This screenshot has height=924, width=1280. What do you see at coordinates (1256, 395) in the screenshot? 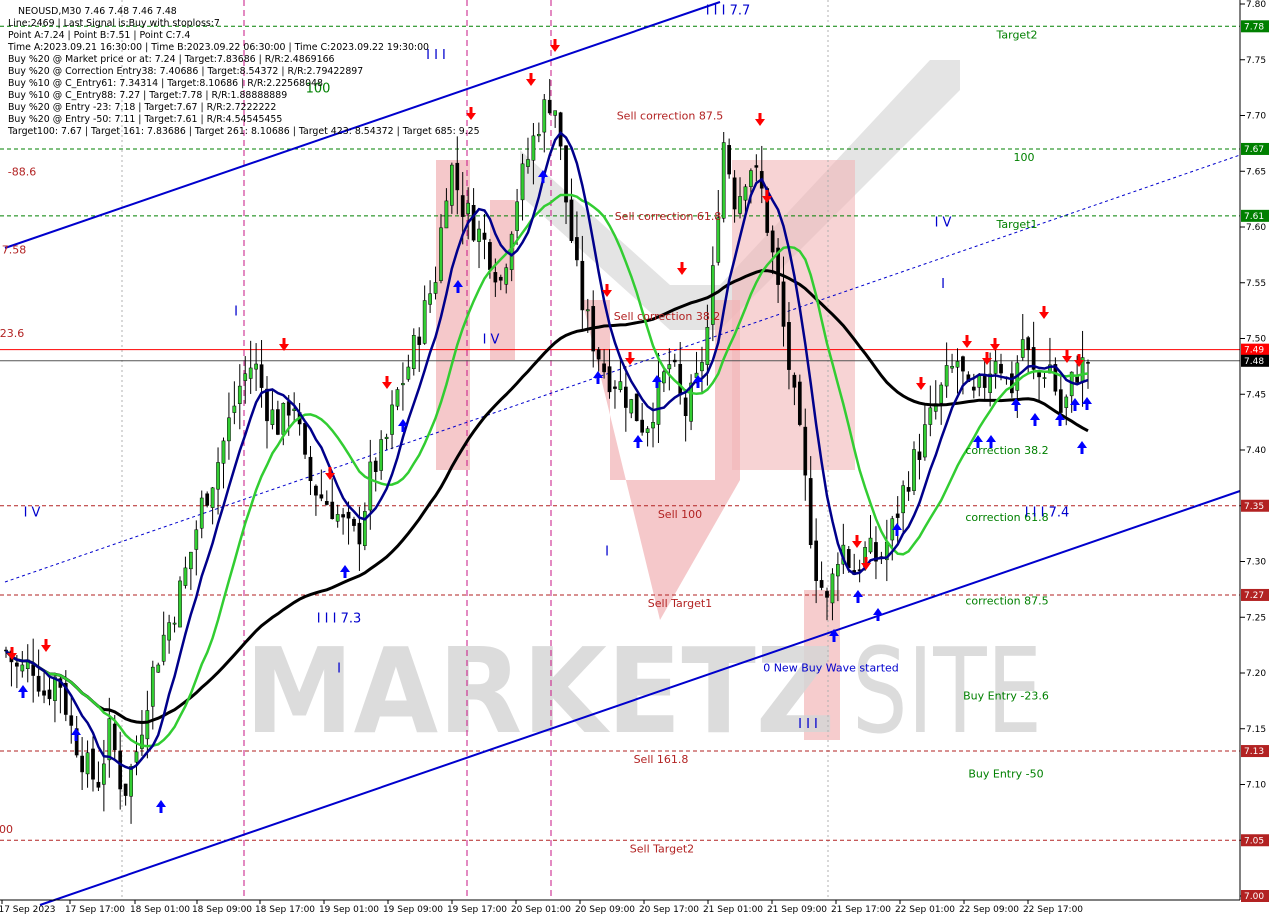
I see `price-tick-label: 7.45` at bounding box center [1256, 395].